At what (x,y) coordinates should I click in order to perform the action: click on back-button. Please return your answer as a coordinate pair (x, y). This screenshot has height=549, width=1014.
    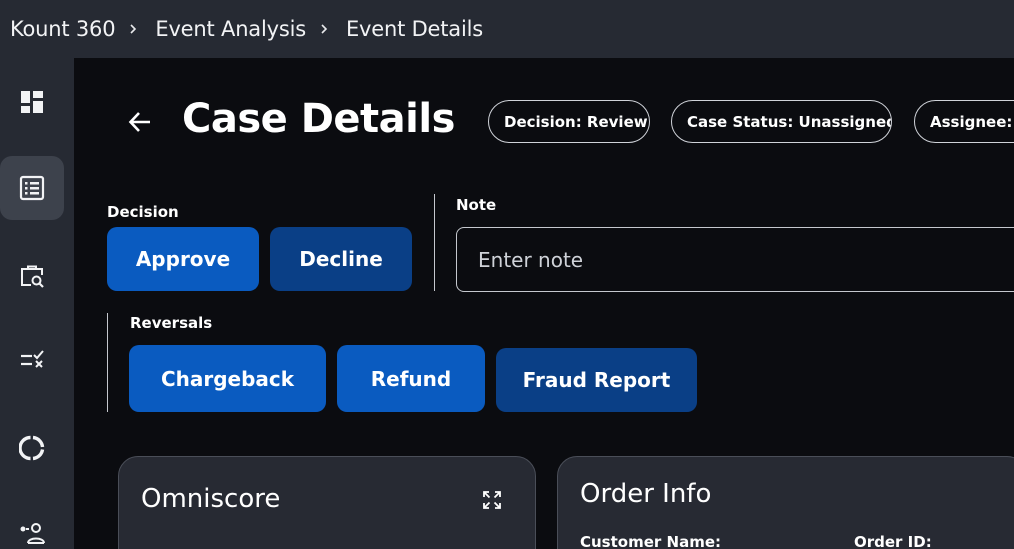
    Looking at the image, I should click on (140, 122).